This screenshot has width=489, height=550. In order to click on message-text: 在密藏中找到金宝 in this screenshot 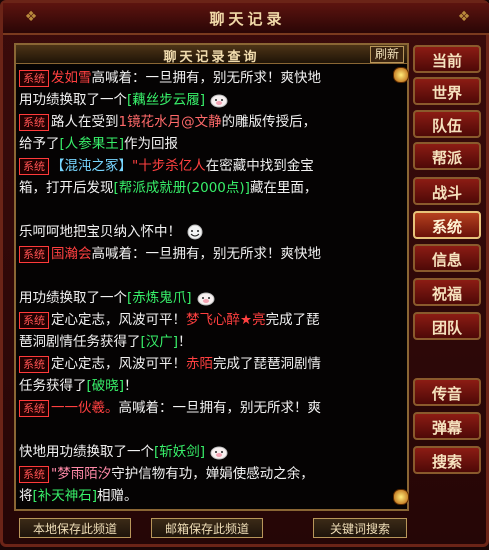, I will do `click(259, 166)`.